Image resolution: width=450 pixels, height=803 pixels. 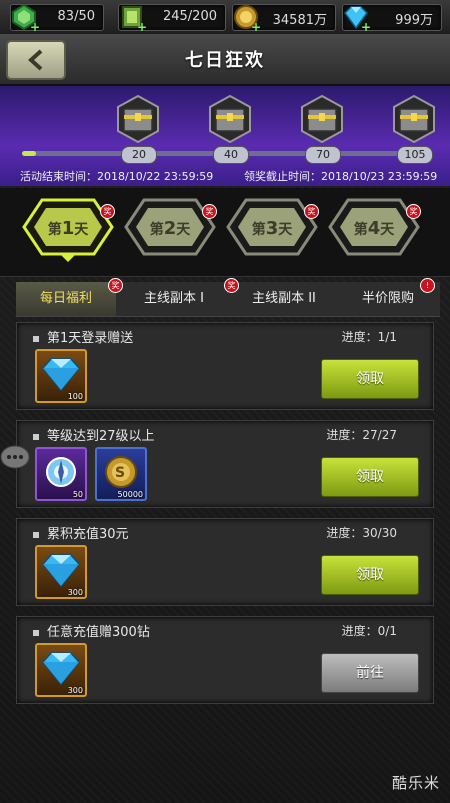 I want to click on task-progress: 进度：27/27, so click(x=361, y=435).